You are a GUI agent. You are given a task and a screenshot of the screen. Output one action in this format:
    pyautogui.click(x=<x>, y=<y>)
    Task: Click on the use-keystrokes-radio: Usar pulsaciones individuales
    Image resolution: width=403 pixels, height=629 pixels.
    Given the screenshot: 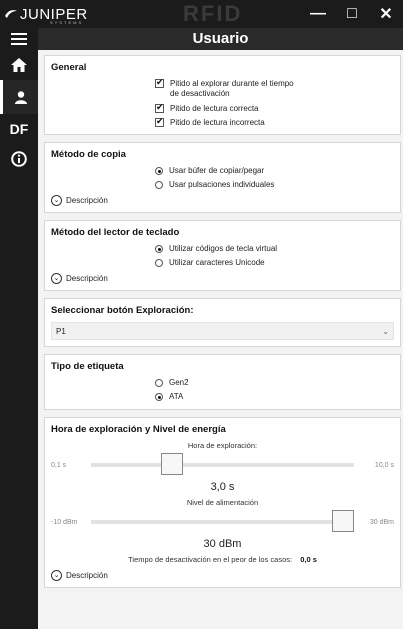 What is the action you would take?
    pyautogui.click(x=274, y=184)
    